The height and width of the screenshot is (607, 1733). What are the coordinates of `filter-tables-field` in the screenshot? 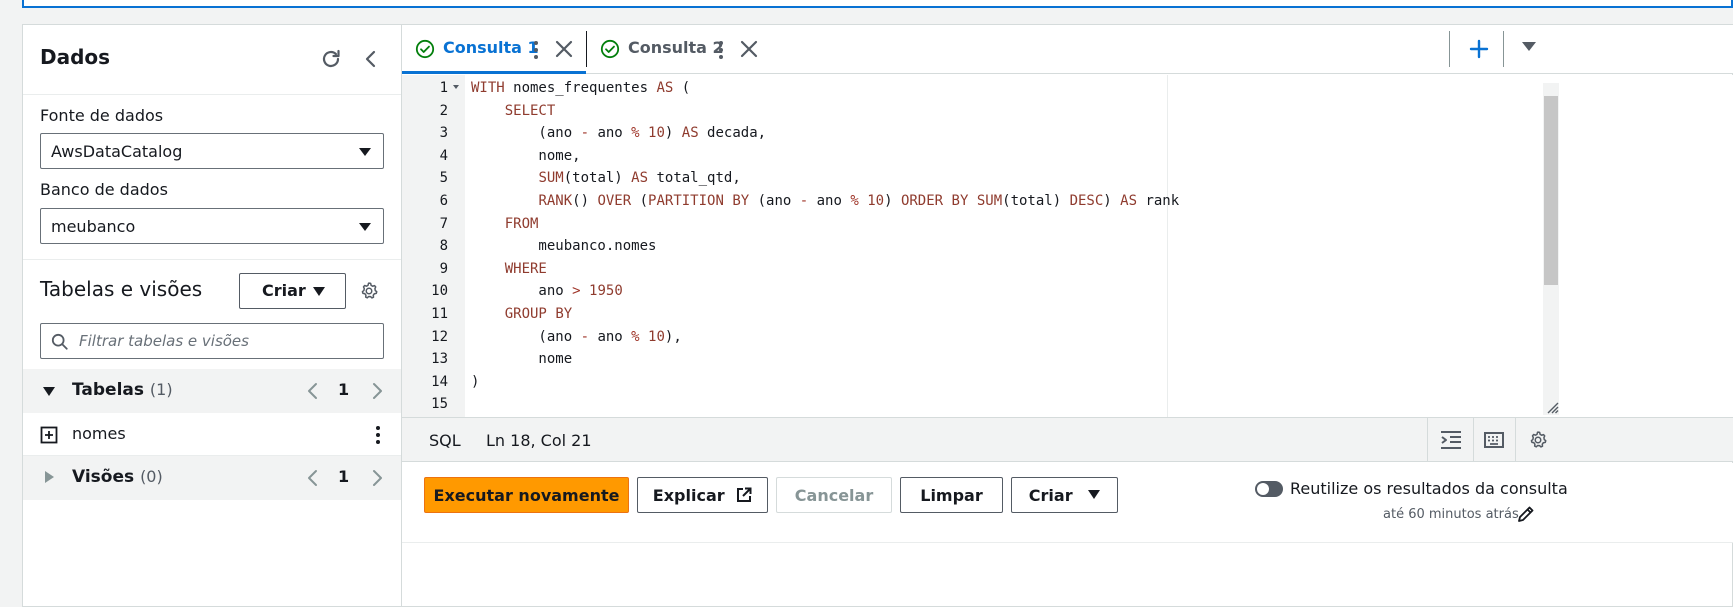 It's located at (212, 341).